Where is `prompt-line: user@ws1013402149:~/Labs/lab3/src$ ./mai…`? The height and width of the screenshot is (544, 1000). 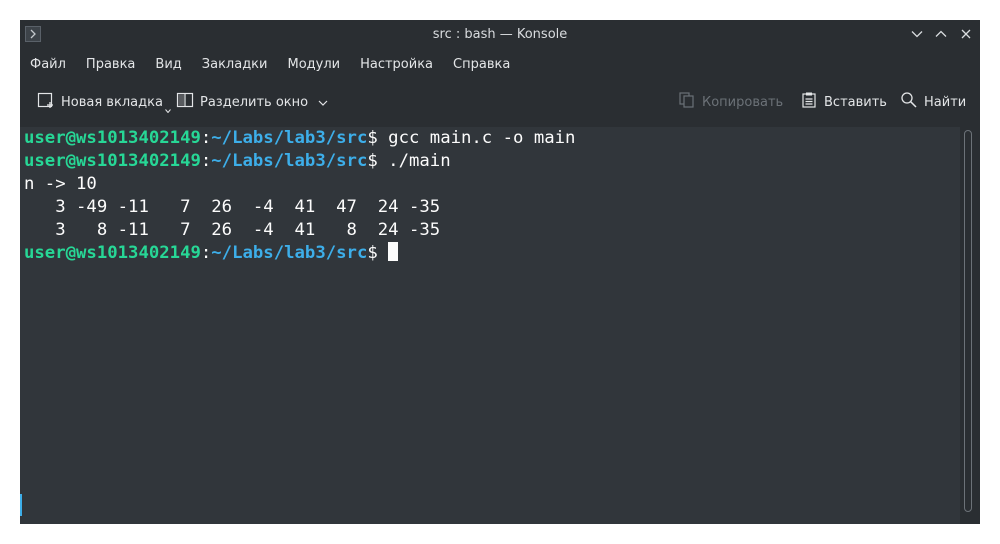 prompt-line: user@ws1013402149:~/Labs/lab3/src$ ./mai… is located at coordinates (237, 161).